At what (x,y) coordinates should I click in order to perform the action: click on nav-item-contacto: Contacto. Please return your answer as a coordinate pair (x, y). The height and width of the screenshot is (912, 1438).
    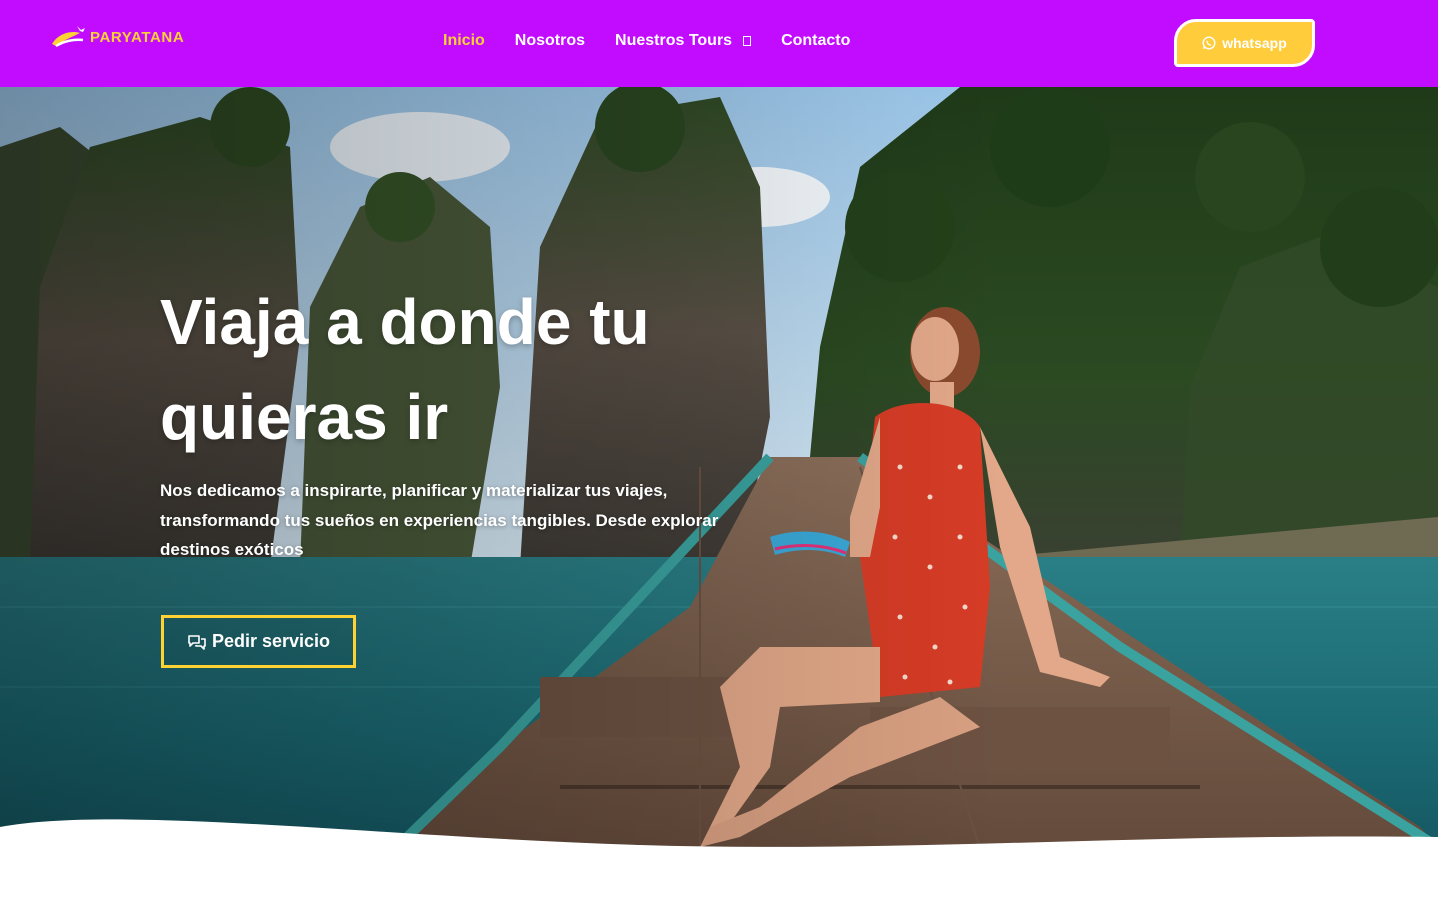
    Looking at the image, I should click on (815, 41).